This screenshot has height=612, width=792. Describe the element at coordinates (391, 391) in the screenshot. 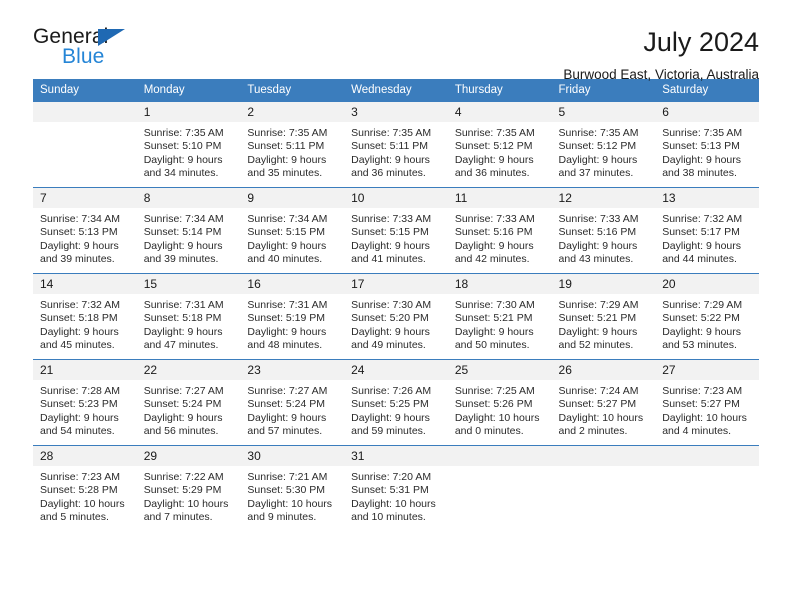

I see `day-sunrise-text: Sunrise: 7:26 AM` at that location.